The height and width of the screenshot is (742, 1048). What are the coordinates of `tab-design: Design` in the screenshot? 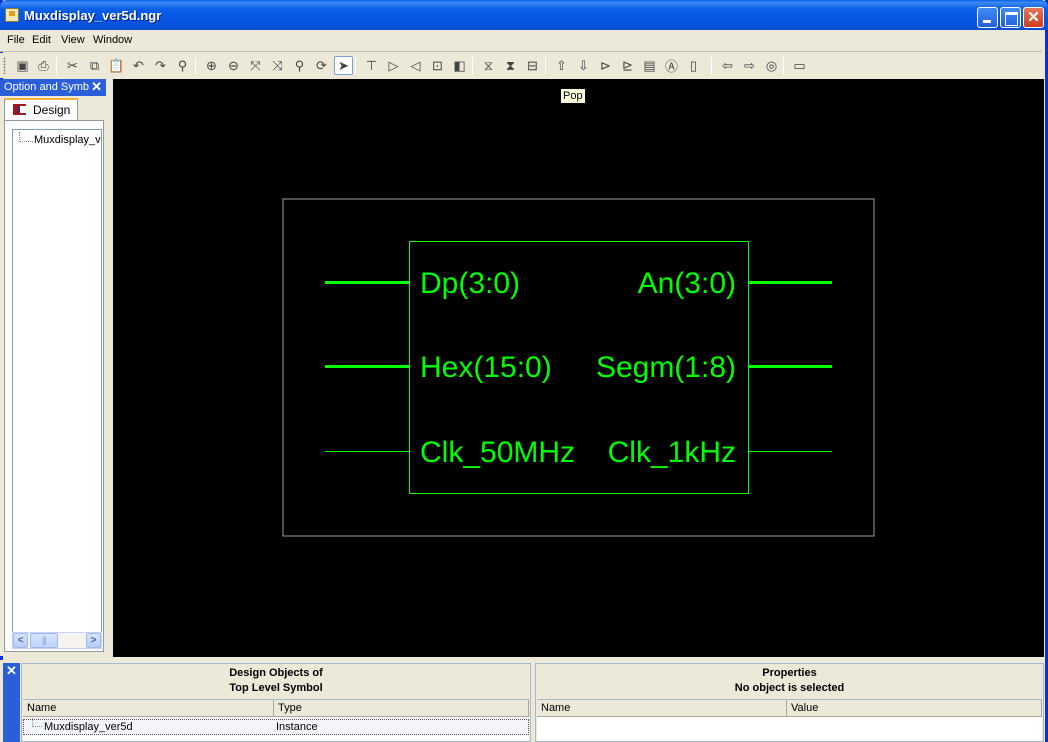 It's located at (41, 109).